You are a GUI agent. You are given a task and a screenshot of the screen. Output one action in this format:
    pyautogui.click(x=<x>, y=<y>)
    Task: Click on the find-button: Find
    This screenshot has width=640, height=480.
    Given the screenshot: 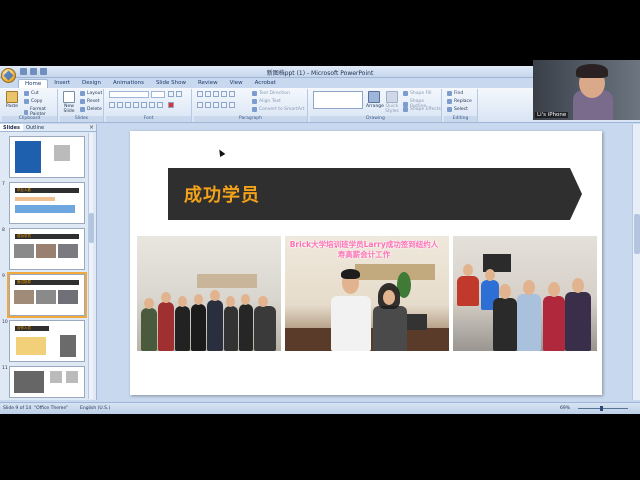 What is the action you would take?
    pyautogui.click(x=455, y=93)
    